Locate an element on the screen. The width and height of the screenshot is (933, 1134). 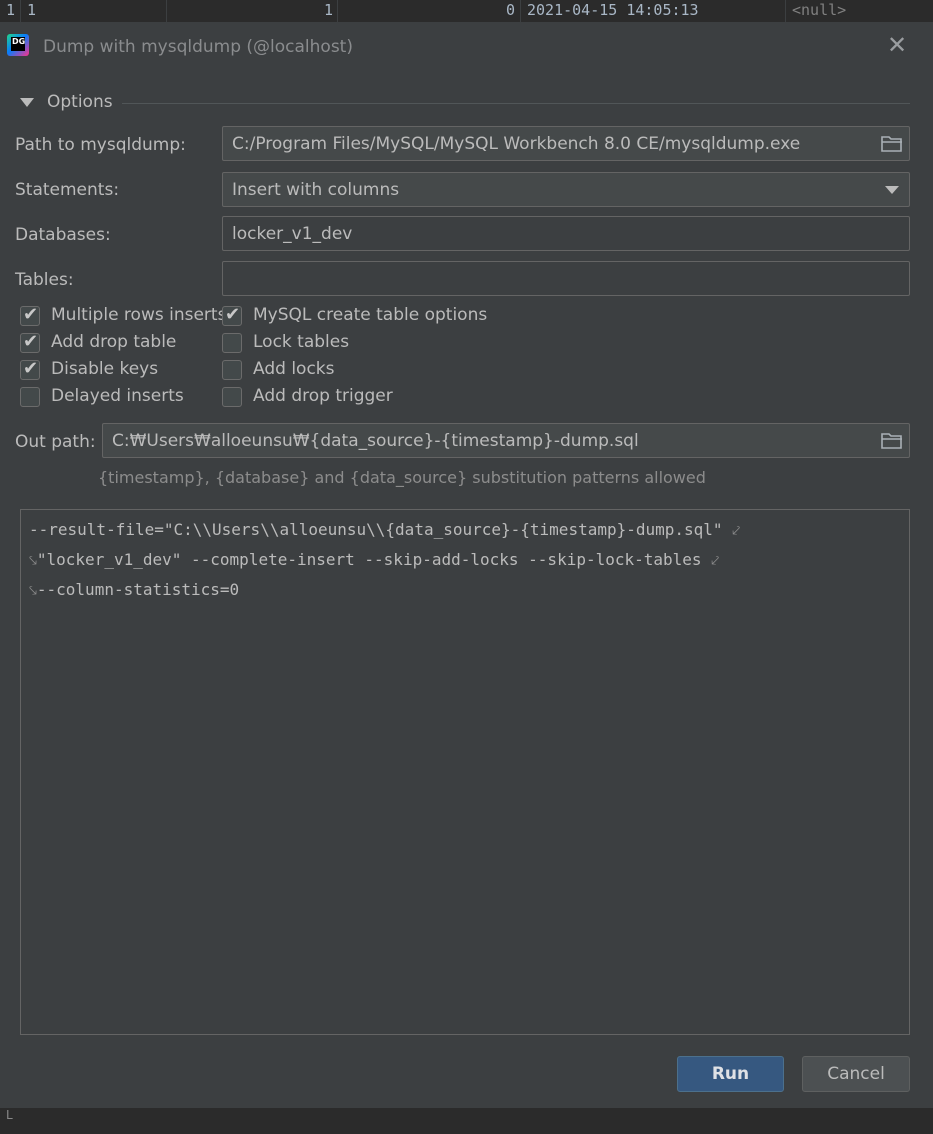
datagrip-logo-icon: DG is located at coordinates (18, 45).